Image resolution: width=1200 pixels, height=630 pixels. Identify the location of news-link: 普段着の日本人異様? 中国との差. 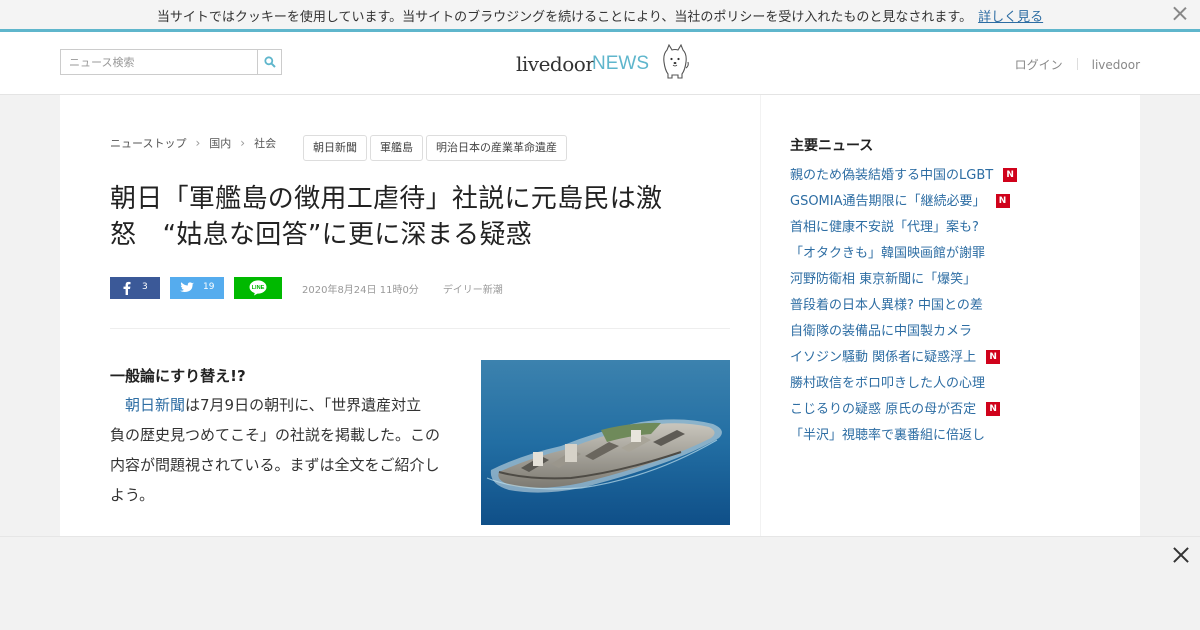
(886, 305).